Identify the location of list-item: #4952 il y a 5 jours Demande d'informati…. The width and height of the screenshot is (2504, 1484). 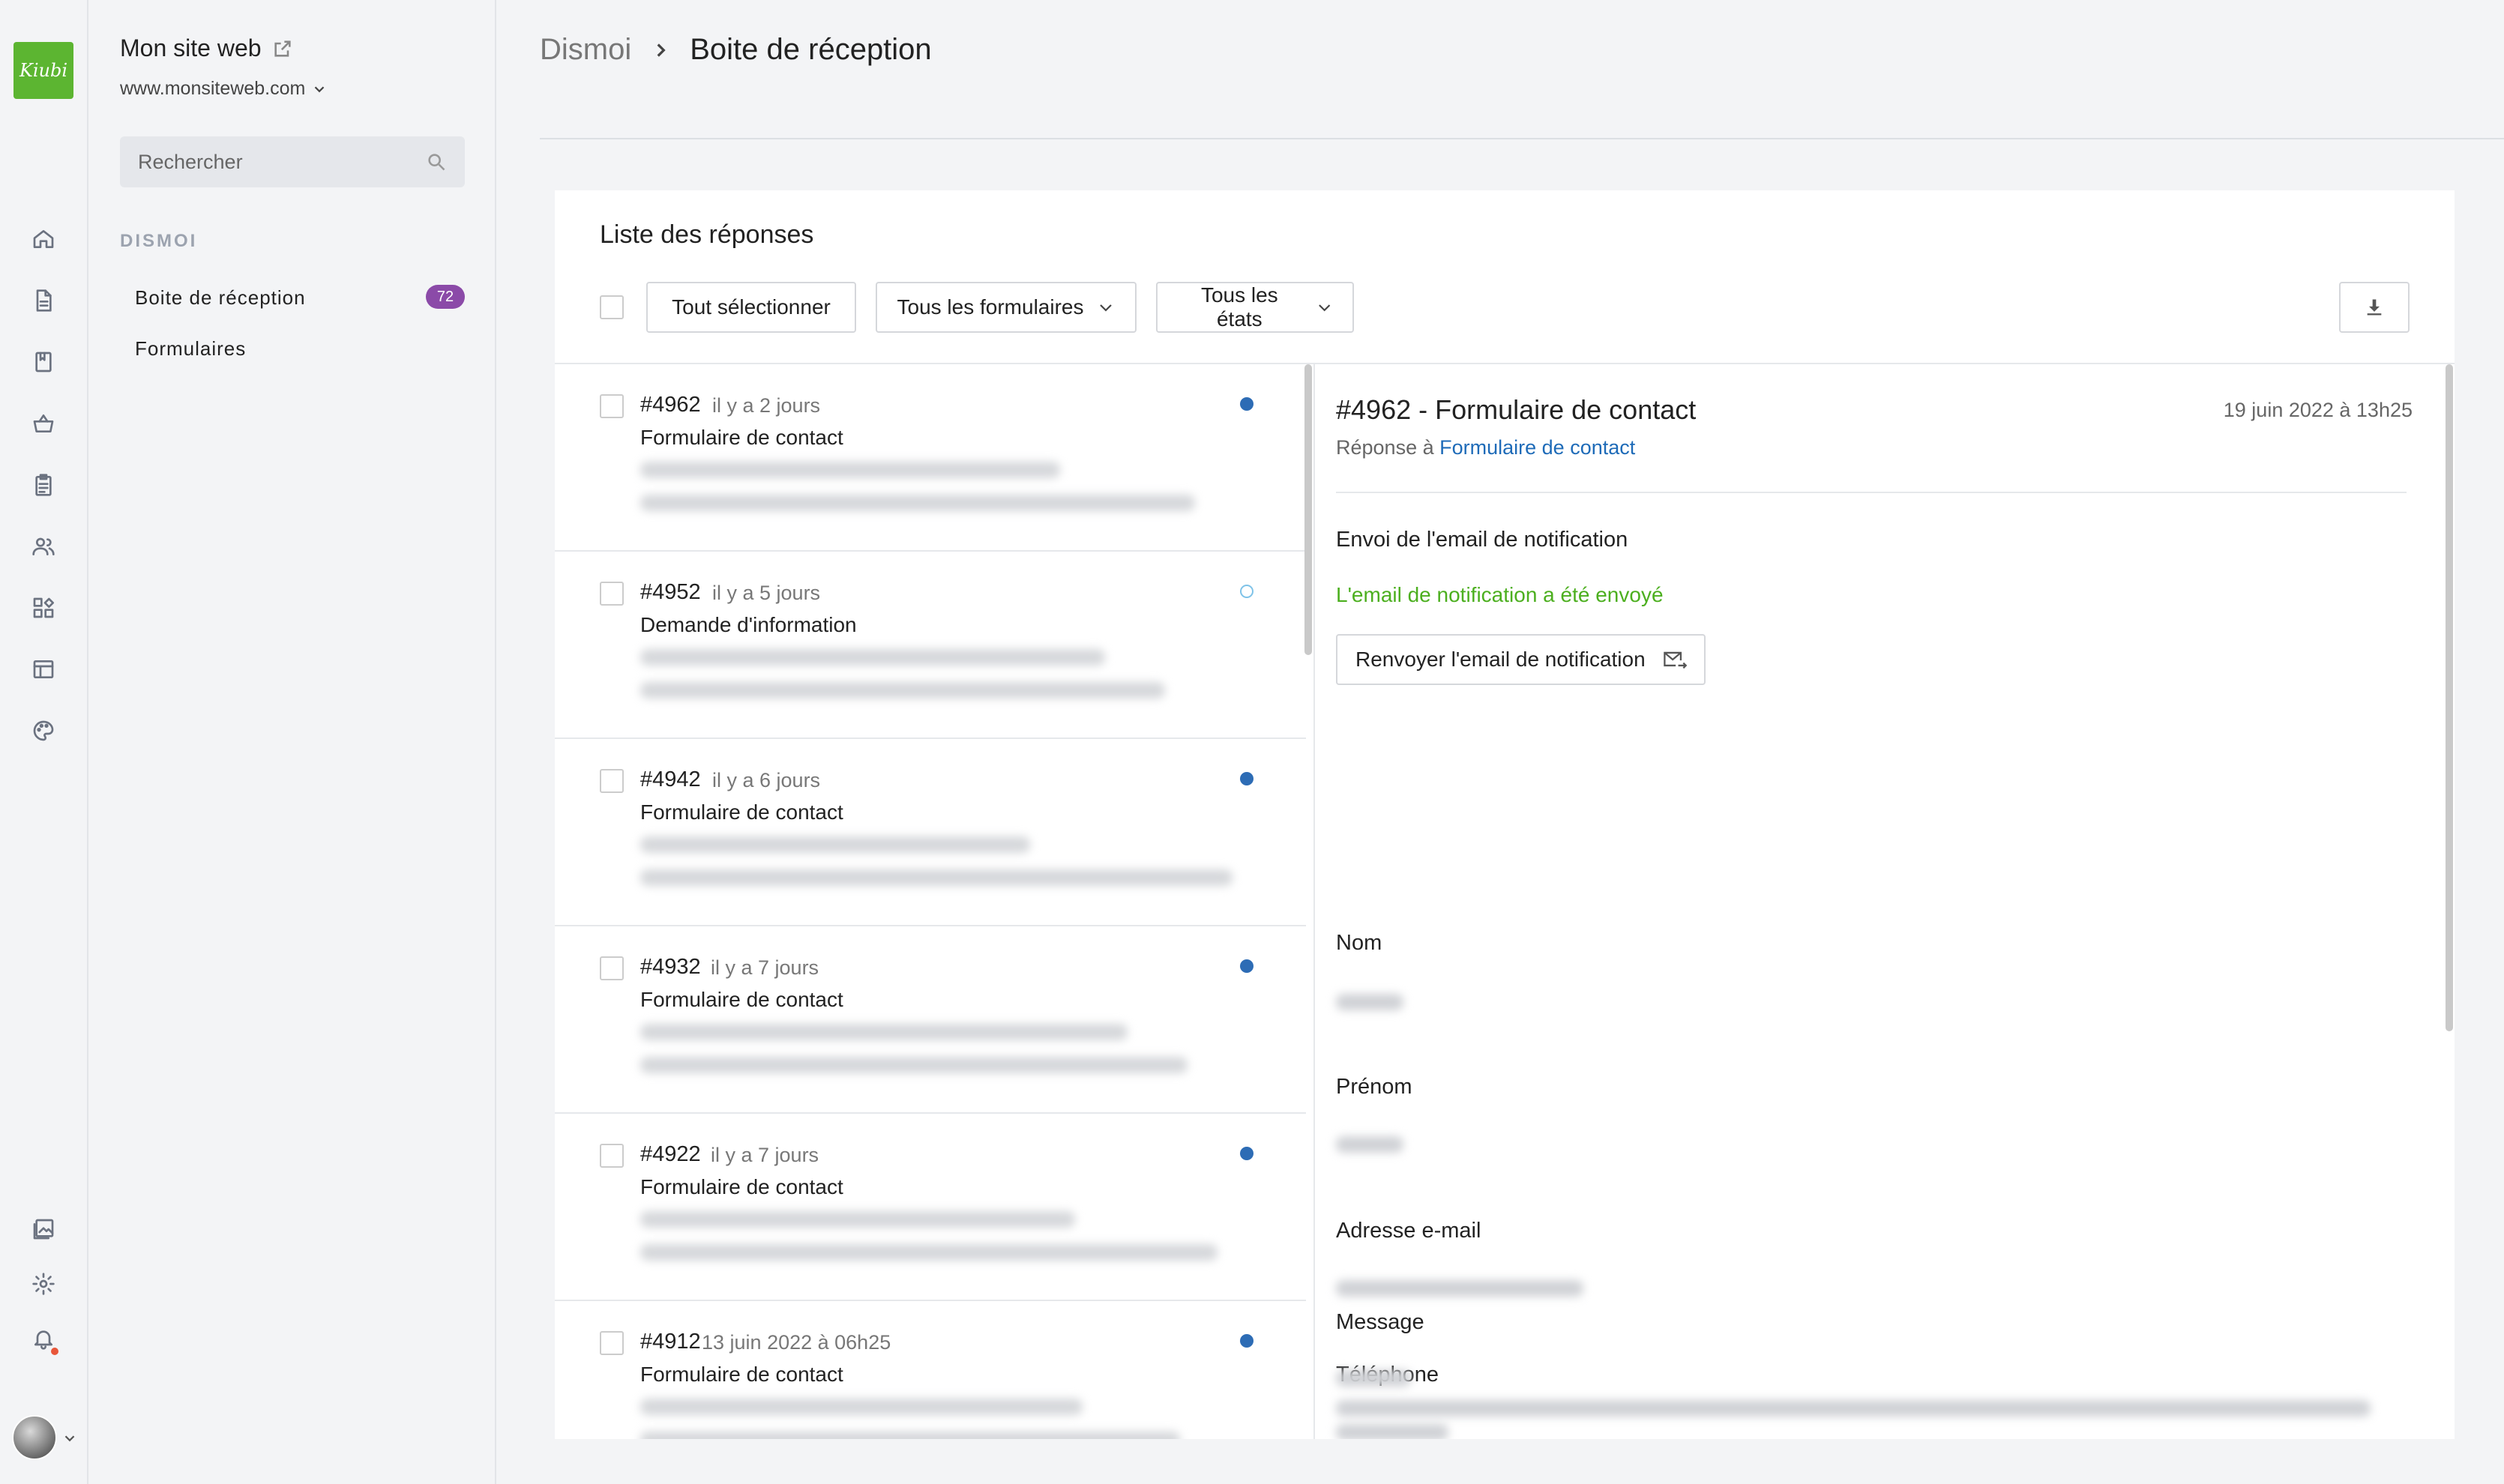
(931, 646).